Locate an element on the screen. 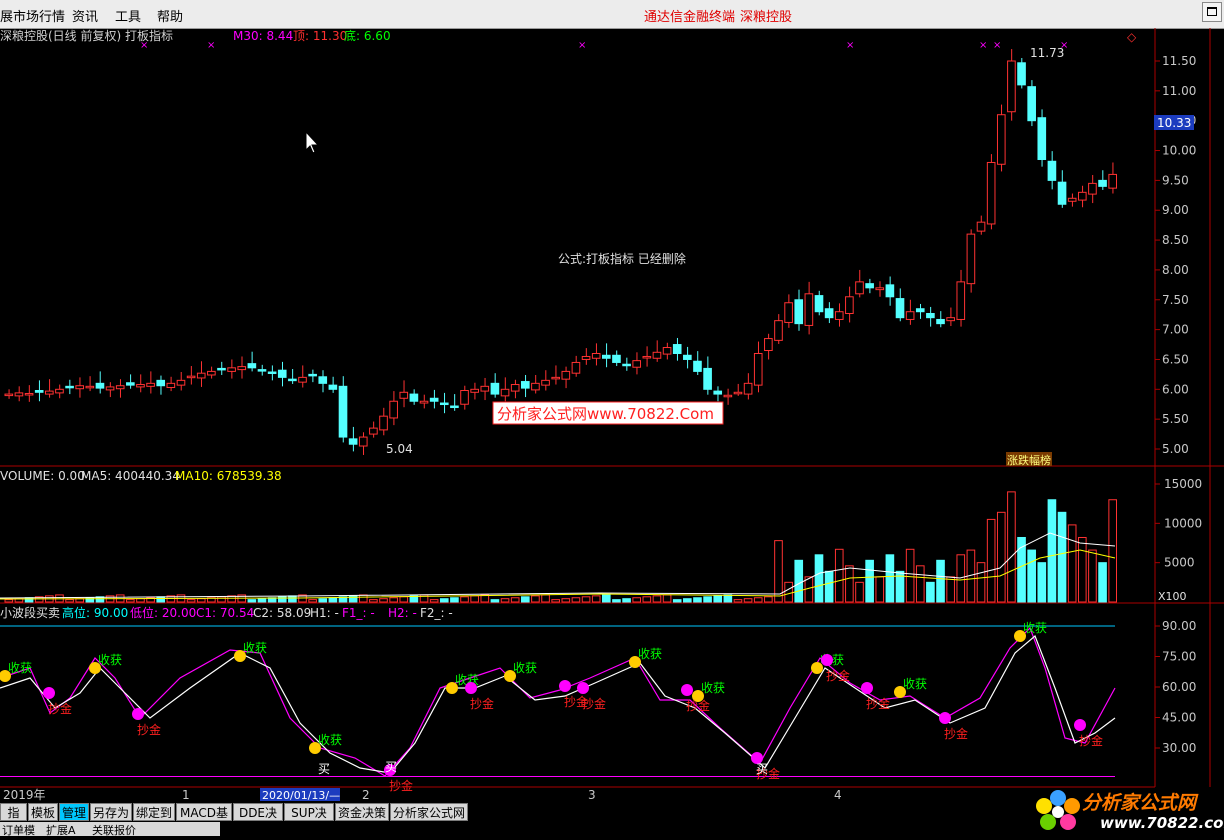 This screenshot has width=1224, height=840. tab-sup: SUP决策 is located at coordinates (309, 820).